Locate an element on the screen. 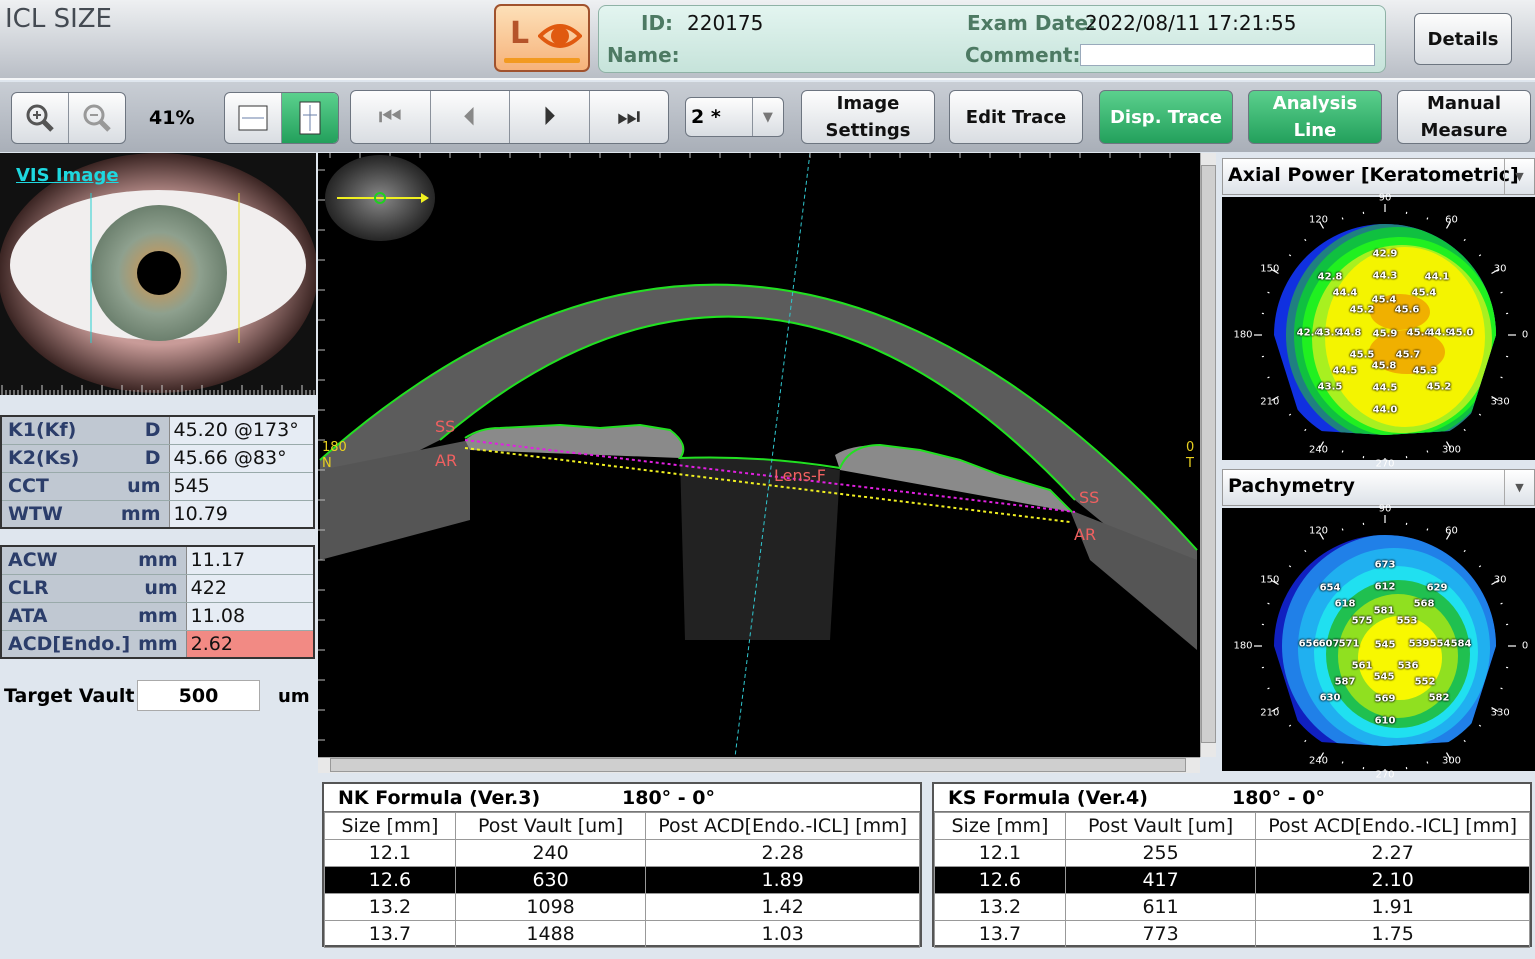 This screenshot has height=959, width=1535. map-value: 545 is located at coordinates (1384, 677).